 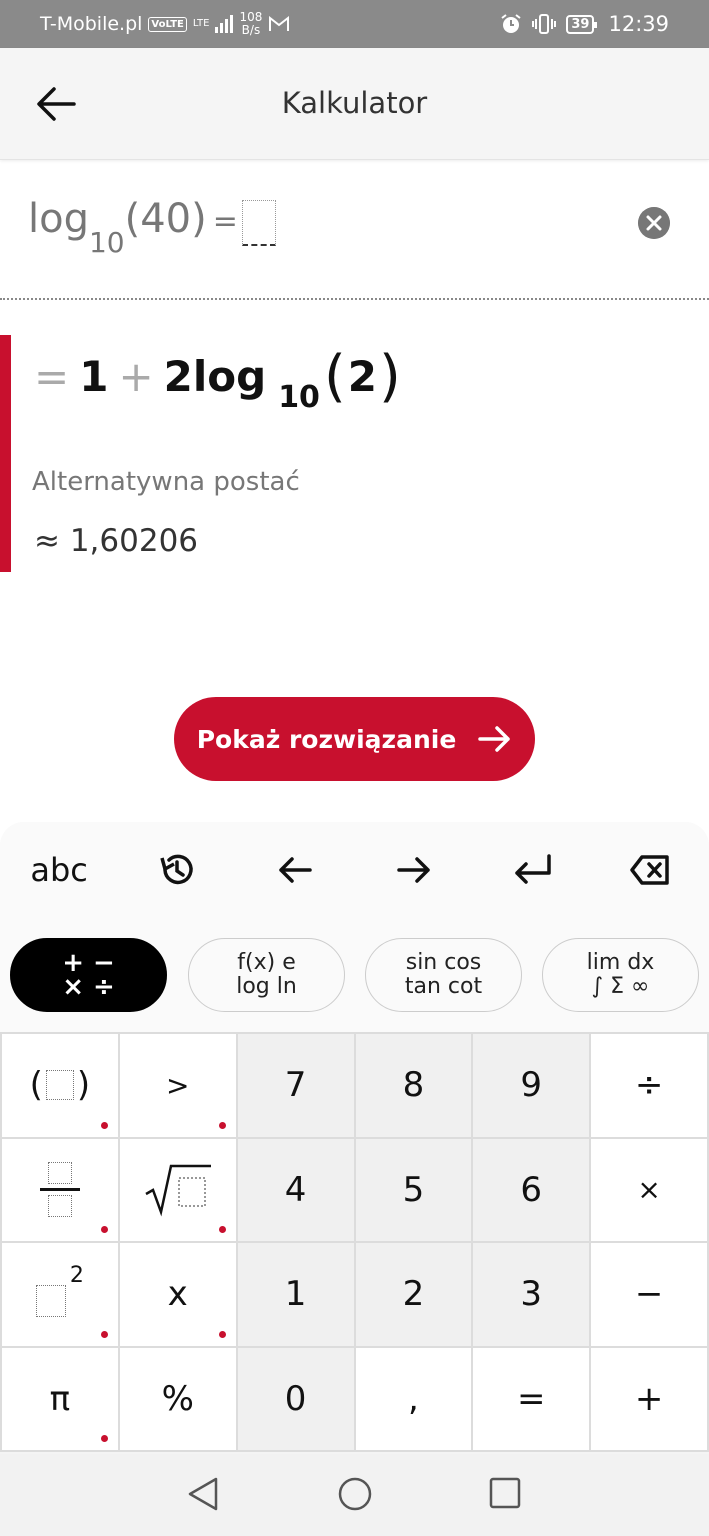 I want to click on tab-functions: f(x) e log ln, so click(x=266, y=975).